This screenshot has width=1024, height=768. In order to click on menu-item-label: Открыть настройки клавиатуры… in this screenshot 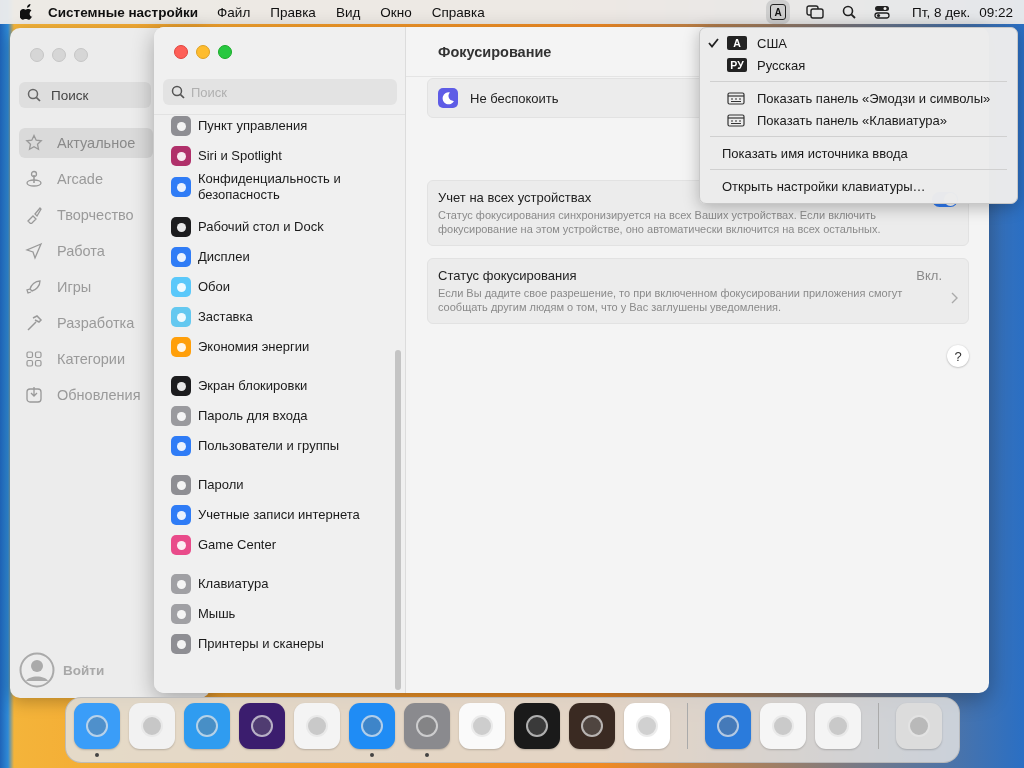, I will do `click(824, 186)`.